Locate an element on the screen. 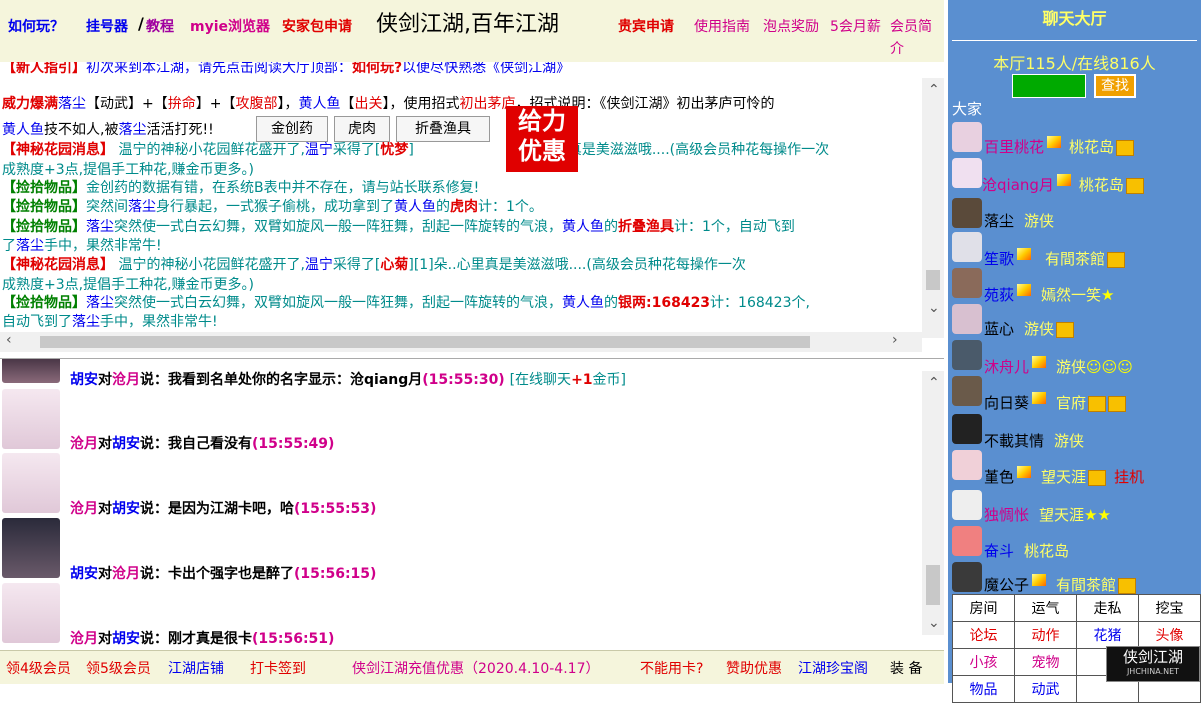 This screenshot has width=1201, height=703. cmd-child: 小孩 is located at coordinates (983, 662).